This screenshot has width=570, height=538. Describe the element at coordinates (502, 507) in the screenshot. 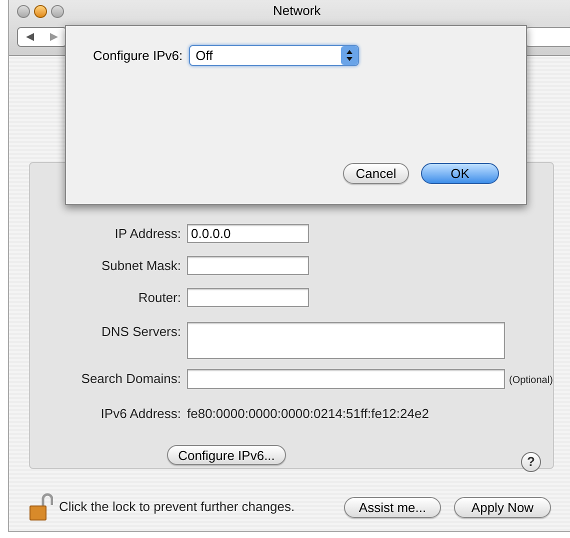

I see `apply-now-button: Apply Now` at that location.